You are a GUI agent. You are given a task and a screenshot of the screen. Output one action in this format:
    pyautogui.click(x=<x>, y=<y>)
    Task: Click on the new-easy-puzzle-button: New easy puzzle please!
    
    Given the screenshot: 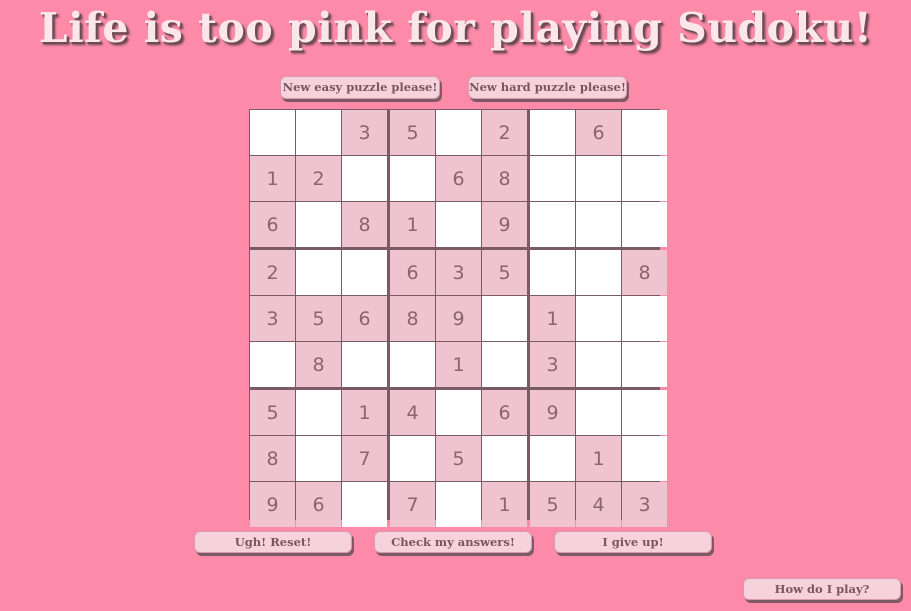 What is the action you would take?
    pyautogui.click(x=360, y=87)
    